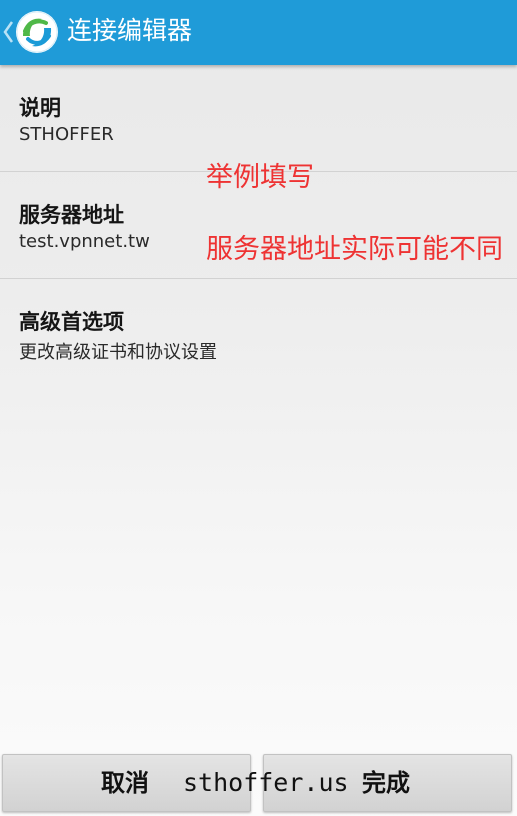 Image resolution: width=517 pixels, height=816 pixels. What do you see at coordinates (8, 32) in the screenshot?
I see `chevron-left-icon` at bounding box center [8, 32].